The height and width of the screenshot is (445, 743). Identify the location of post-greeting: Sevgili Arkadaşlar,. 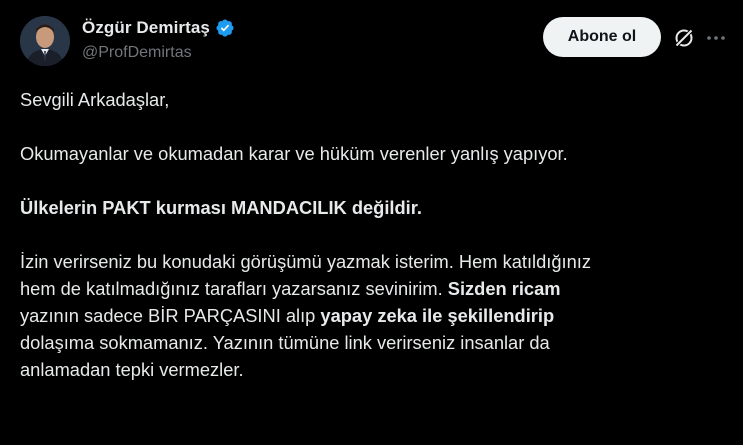
(95, 99).